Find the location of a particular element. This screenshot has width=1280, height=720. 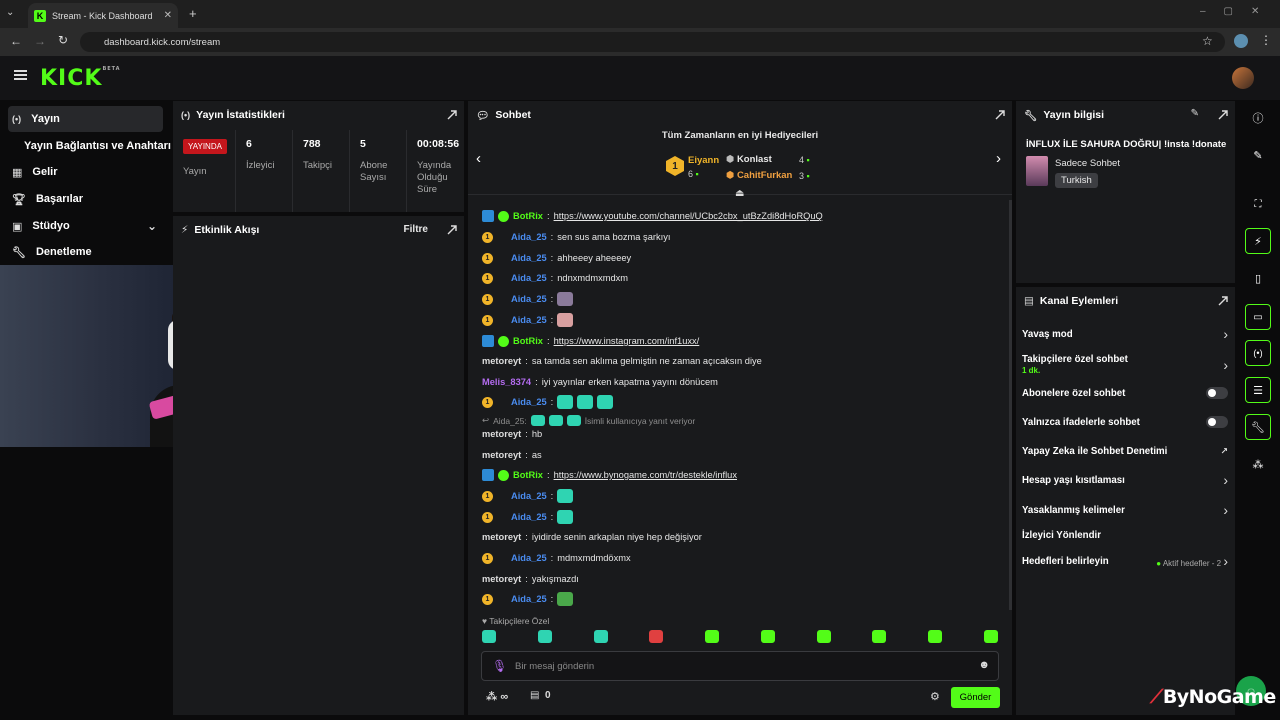

back-icon: ← is located at coordinates (16, 41).